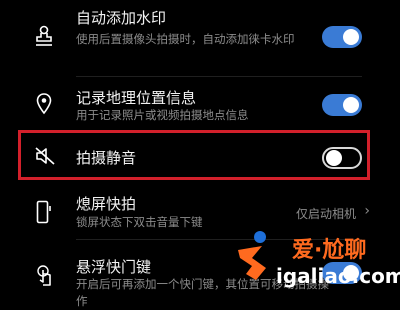 This screenshot has height=310, width=400. Describe the element at coordinates (219, 76) in the screenshot. I see `divider` at that location.